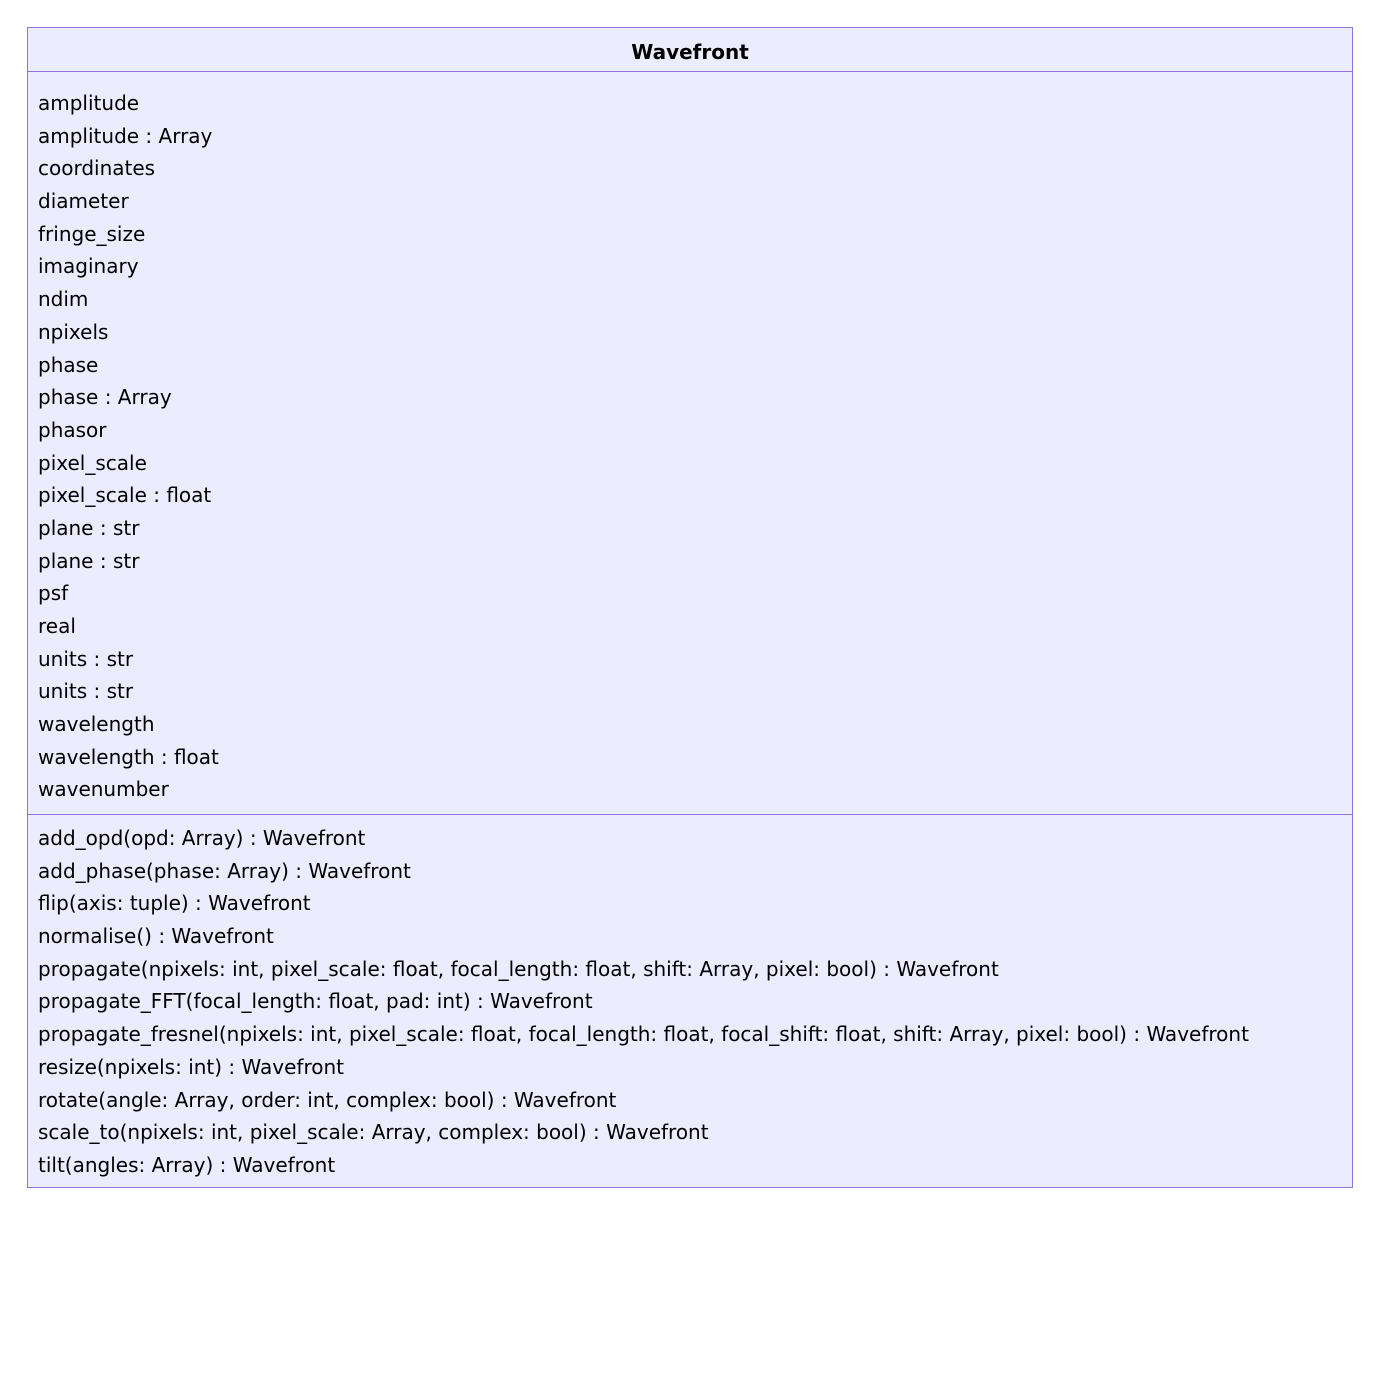  I want to click on attribute-item: diameter, so click(83, 201).